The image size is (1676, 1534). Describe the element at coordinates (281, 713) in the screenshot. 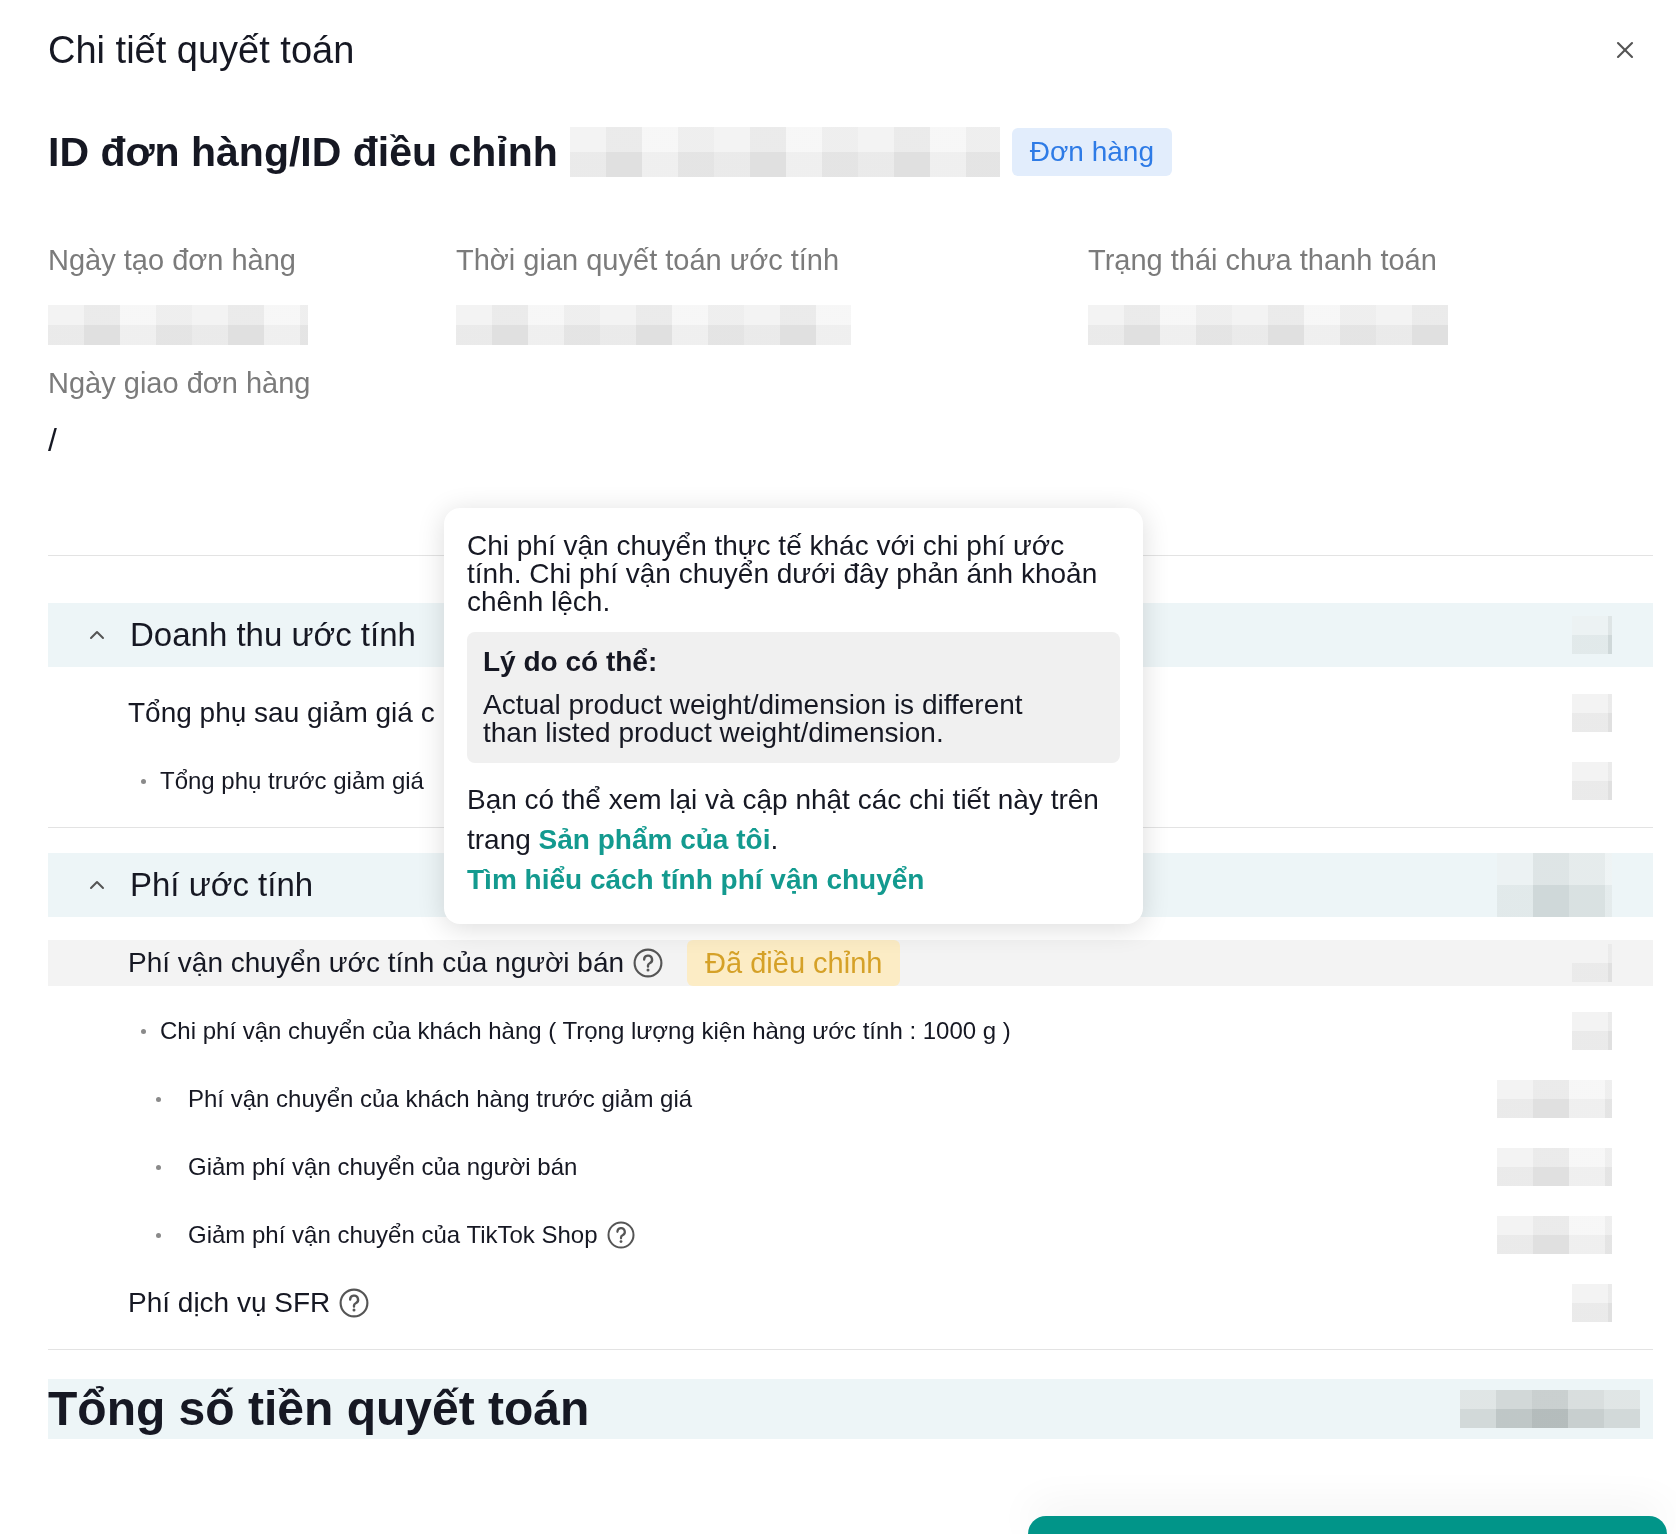

I see `row-label: Tổng phụ sau giảm giá c` at that location.